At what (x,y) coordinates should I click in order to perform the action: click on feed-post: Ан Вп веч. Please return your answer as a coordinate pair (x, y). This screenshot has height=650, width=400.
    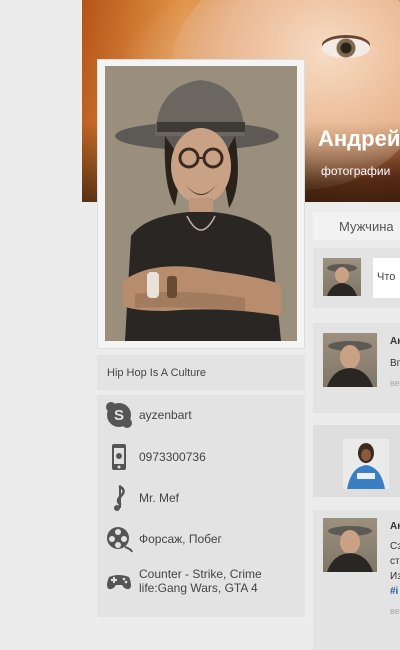
    Looking at the image, I should click on (356, 368).